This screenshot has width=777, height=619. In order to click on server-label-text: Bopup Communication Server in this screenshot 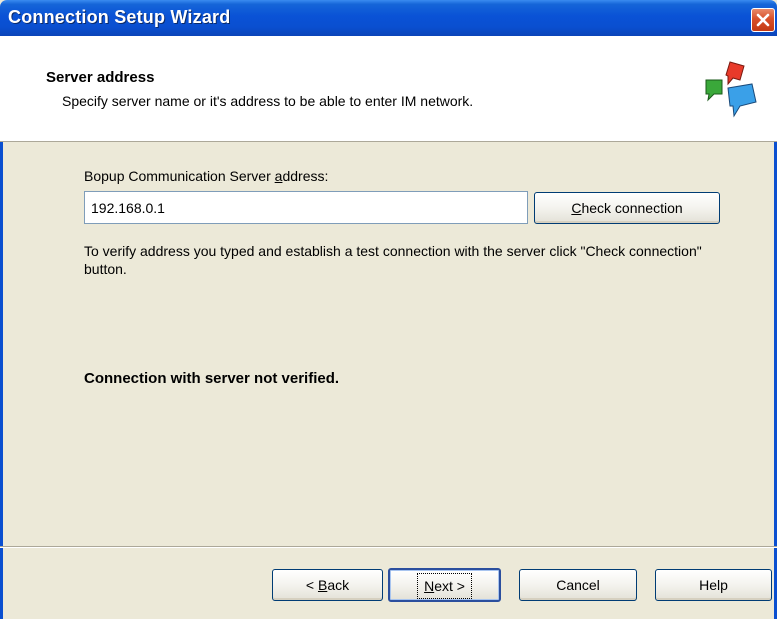, I will do `click(179, 176)`.